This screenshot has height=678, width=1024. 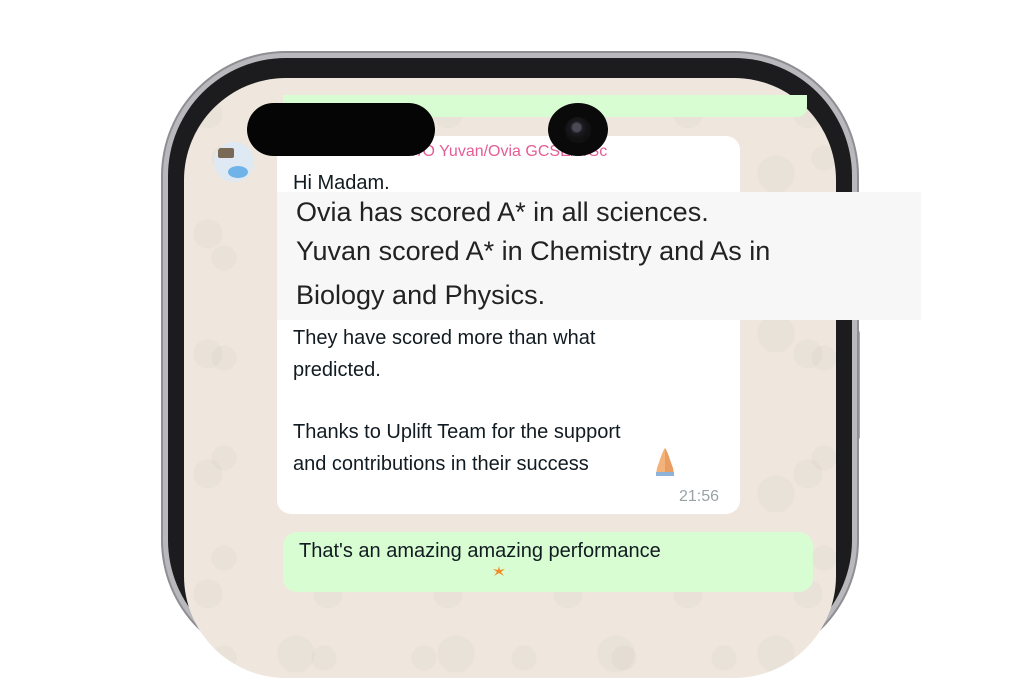 What do you see at coordinates (578, 129) in the screenshot?
I see `camera-icon` at bounding box center [578, 129].